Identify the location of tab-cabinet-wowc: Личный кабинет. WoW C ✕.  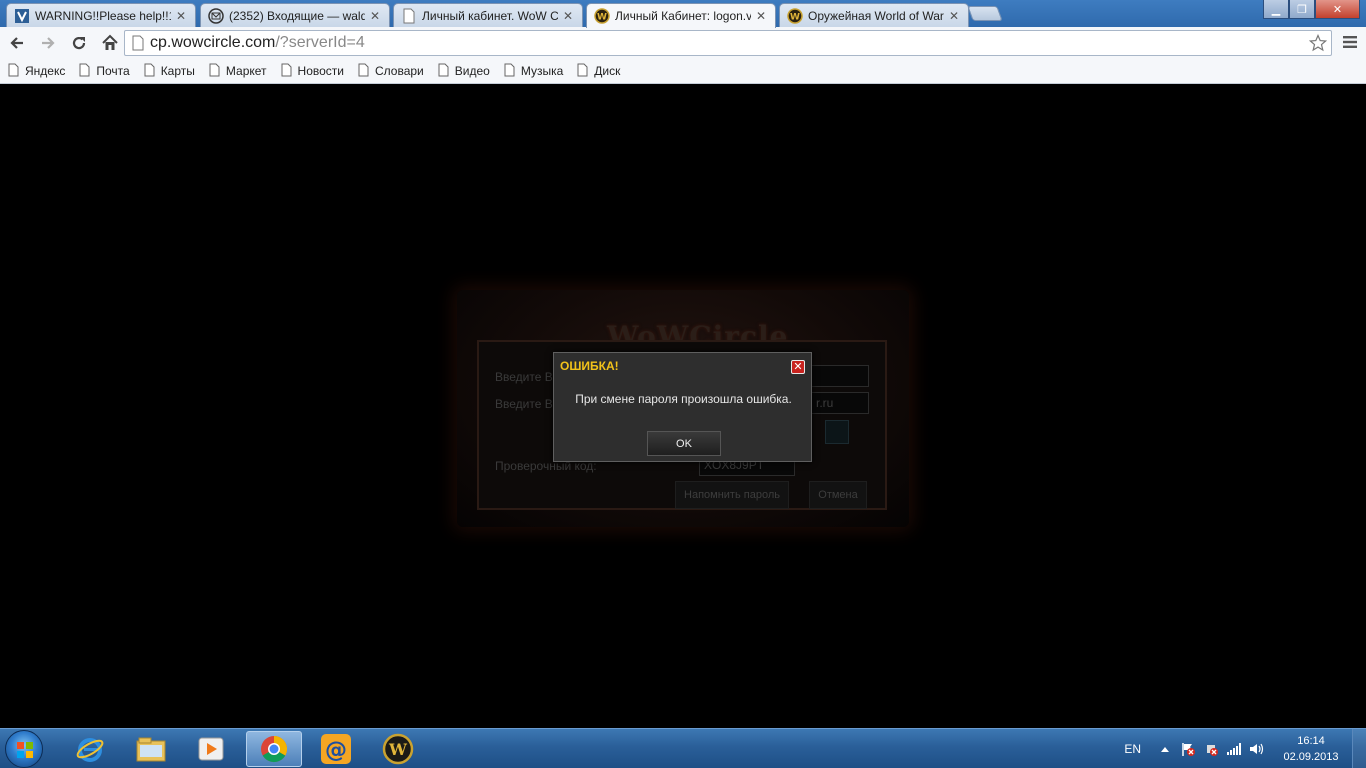
(488, 15).